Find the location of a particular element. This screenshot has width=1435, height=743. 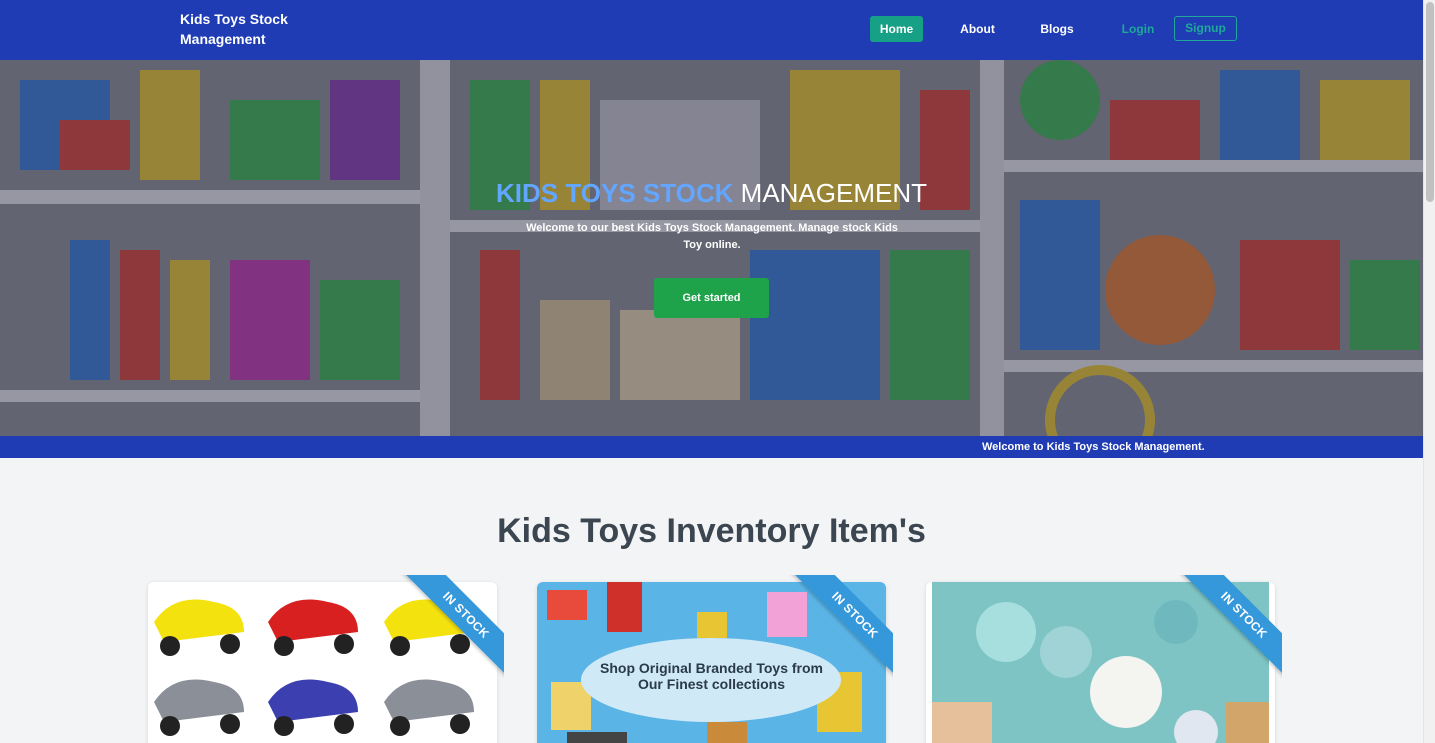

hero-title-accent: KIDS TOYS STOCK is located at coordinates (615, 193).